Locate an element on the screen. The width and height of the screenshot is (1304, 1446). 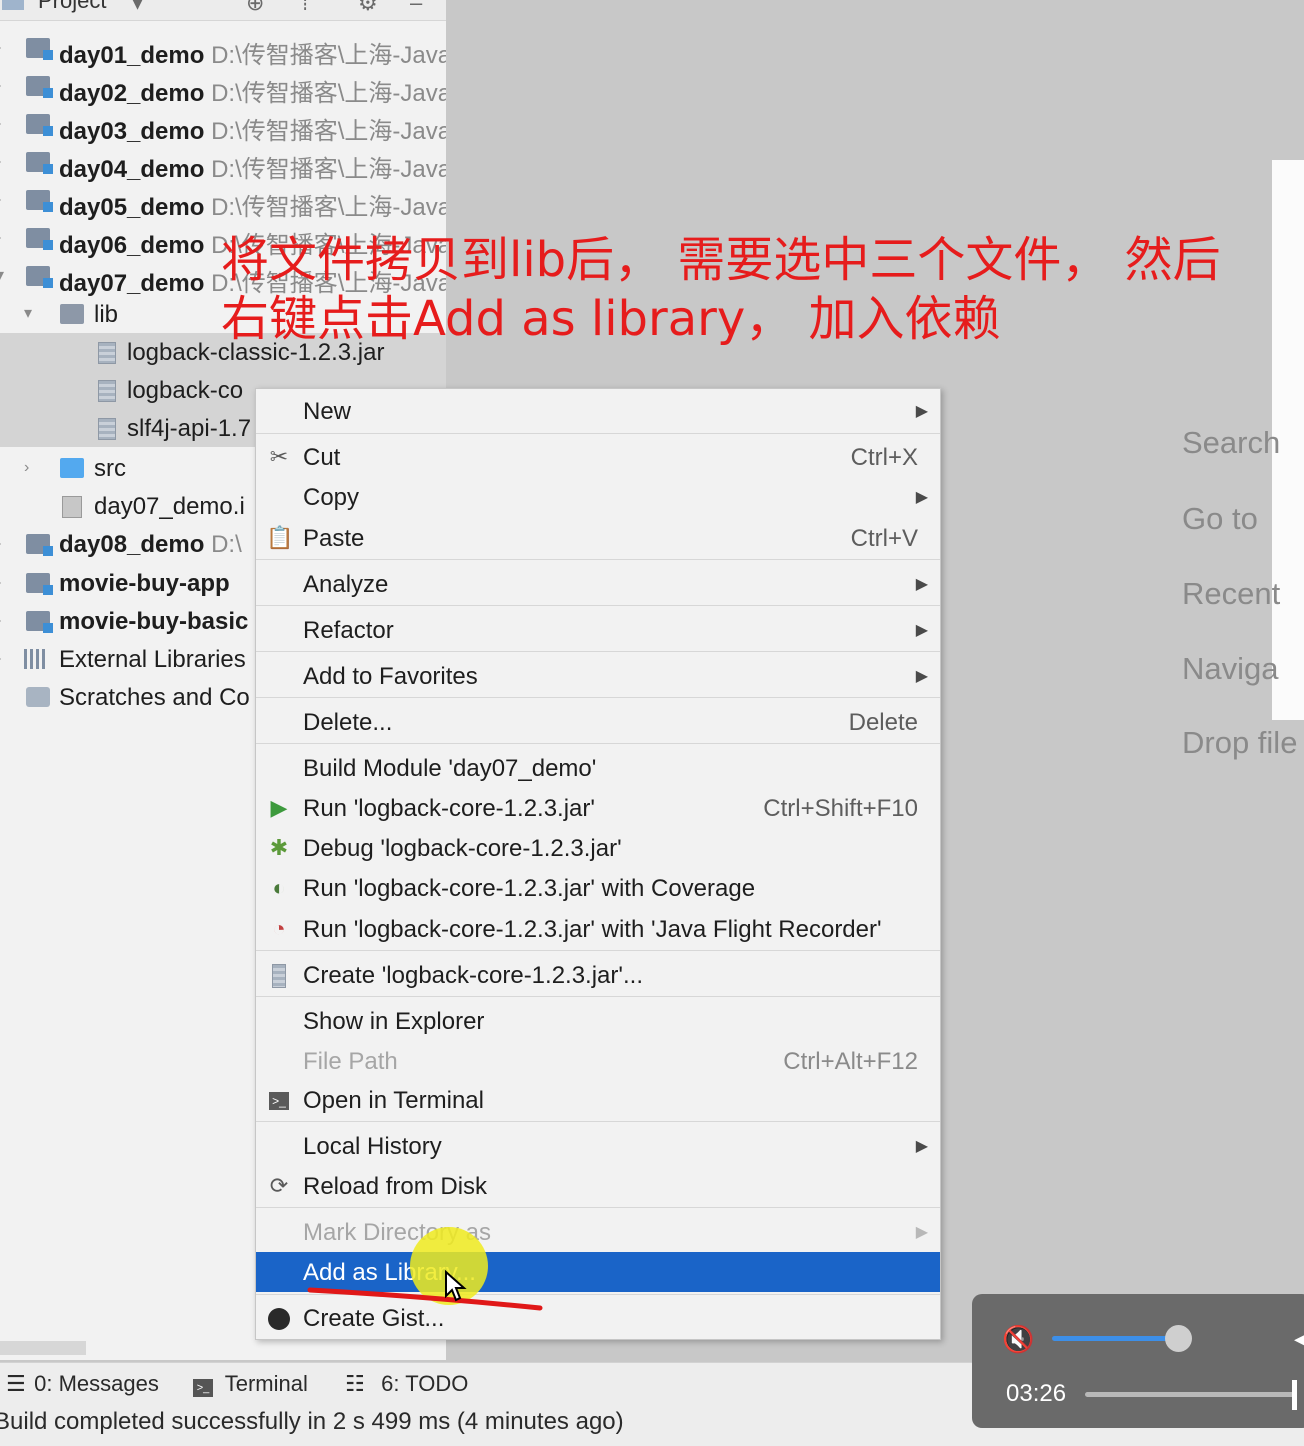
tab-terminal: >_ Terminal is located at coordinates (250, 1384).